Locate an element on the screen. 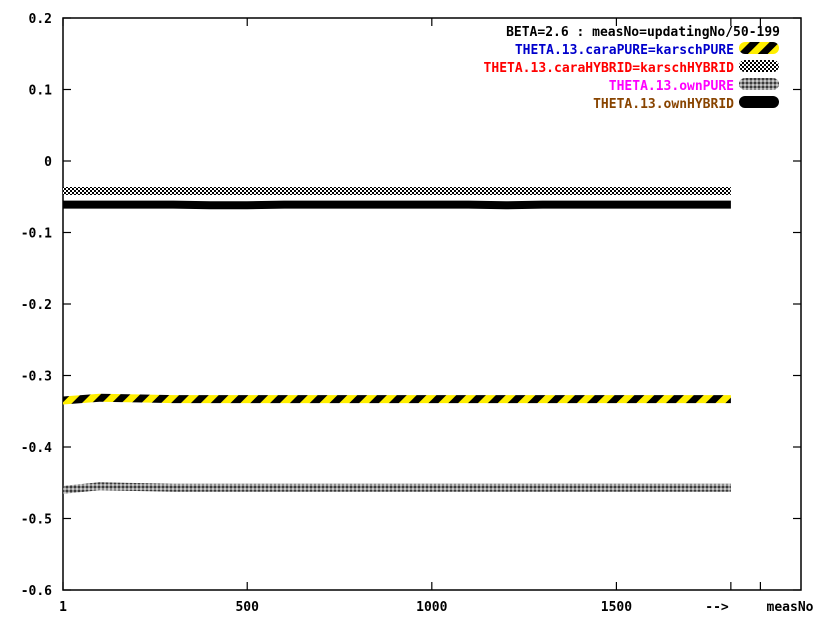  legend-label: THETA.13.caraHYBRID=karschHYBRID is located at coordinates (609, 68).